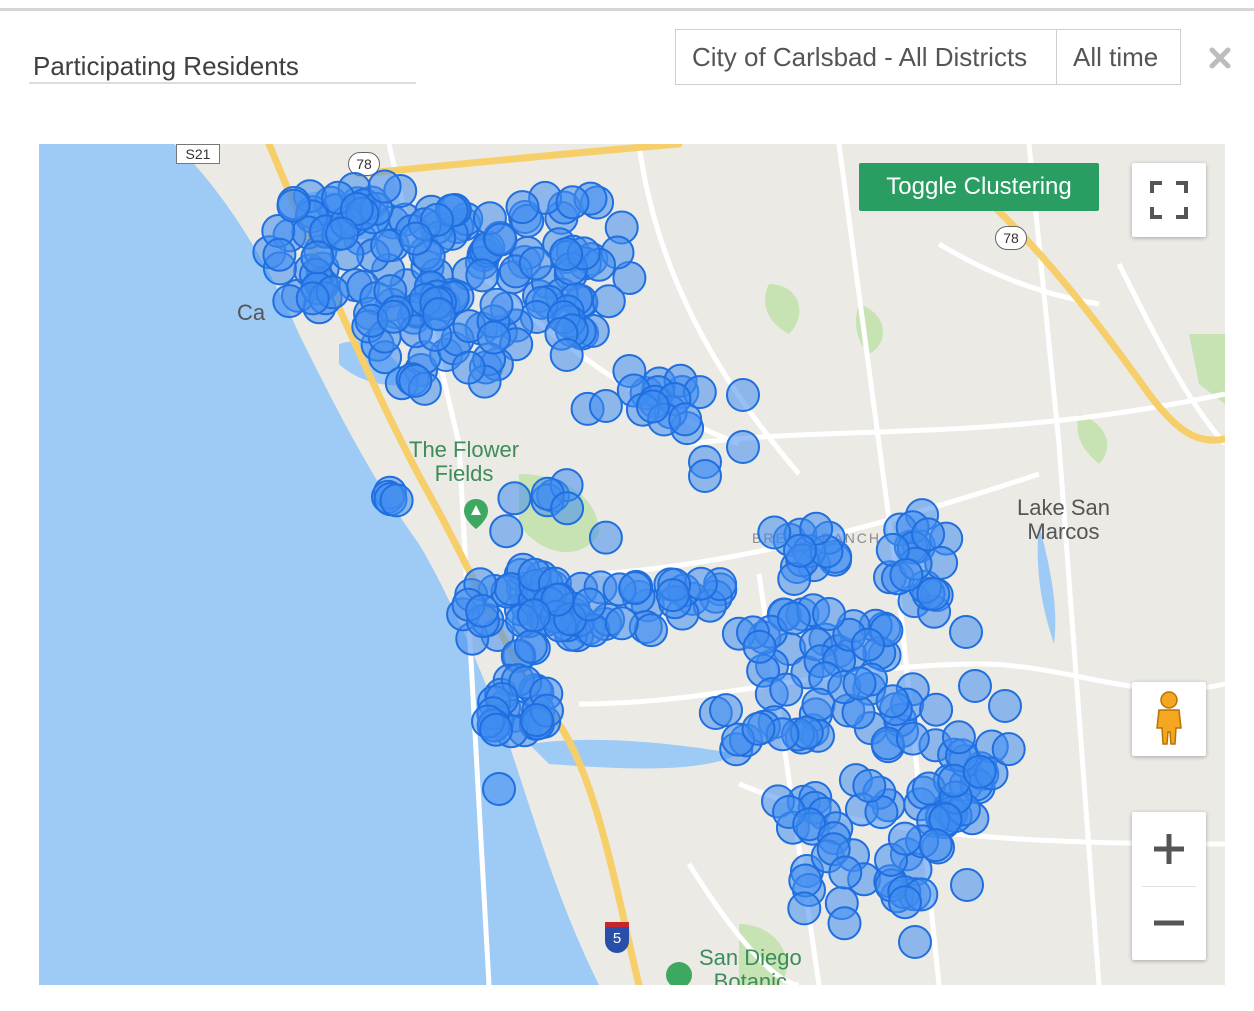 Image resolution: width=1254 pixels, height=1011 pixels. I want to click on fullscreen-button, so click(1169, 200).